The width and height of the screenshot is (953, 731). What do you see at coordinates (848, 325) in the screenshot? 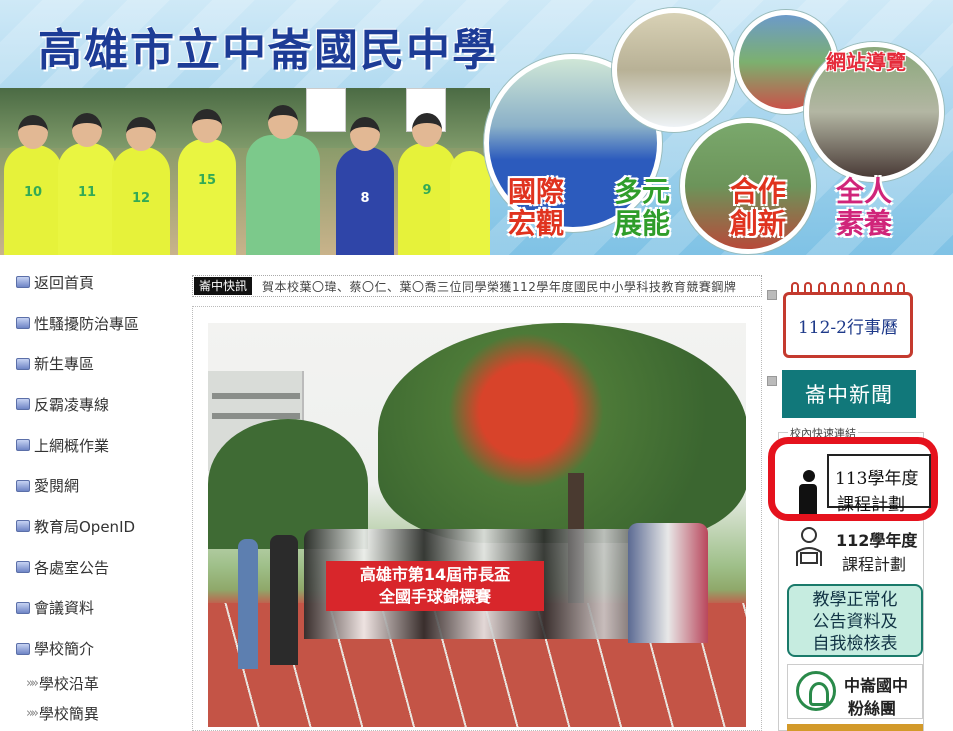
I see `calendar-label: 112-2行事曆` at bounding box center [848, 325].